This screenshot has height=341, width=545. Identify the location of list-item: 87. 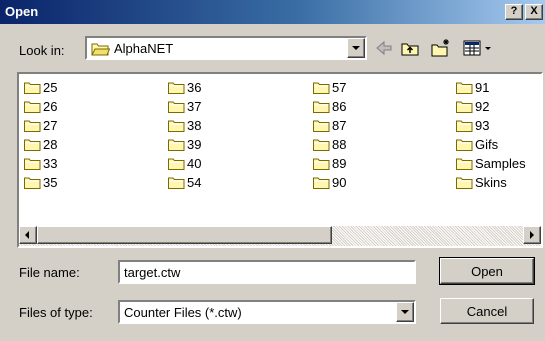
(329, 125).